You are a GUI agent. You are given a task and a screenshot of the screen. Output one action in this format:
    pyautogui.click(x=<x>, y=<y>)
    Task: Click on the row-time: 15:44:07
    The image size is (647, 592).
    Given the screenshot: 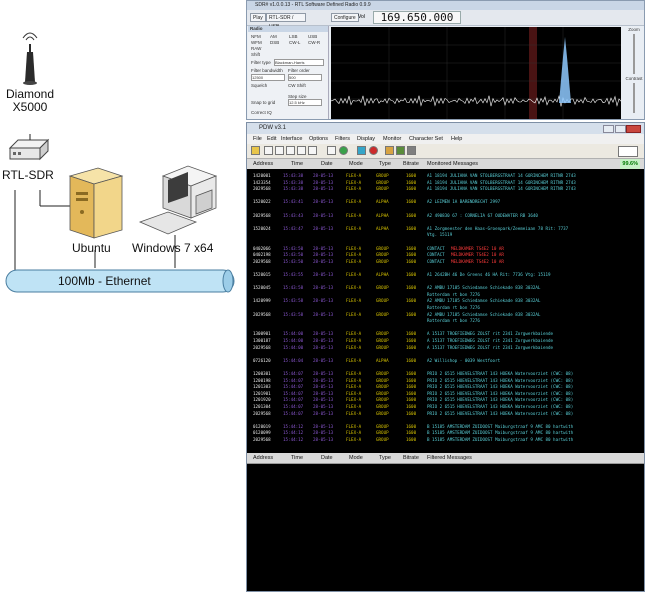 What is the action you would take?
    pyautogui.click(x=293, y=393)
    